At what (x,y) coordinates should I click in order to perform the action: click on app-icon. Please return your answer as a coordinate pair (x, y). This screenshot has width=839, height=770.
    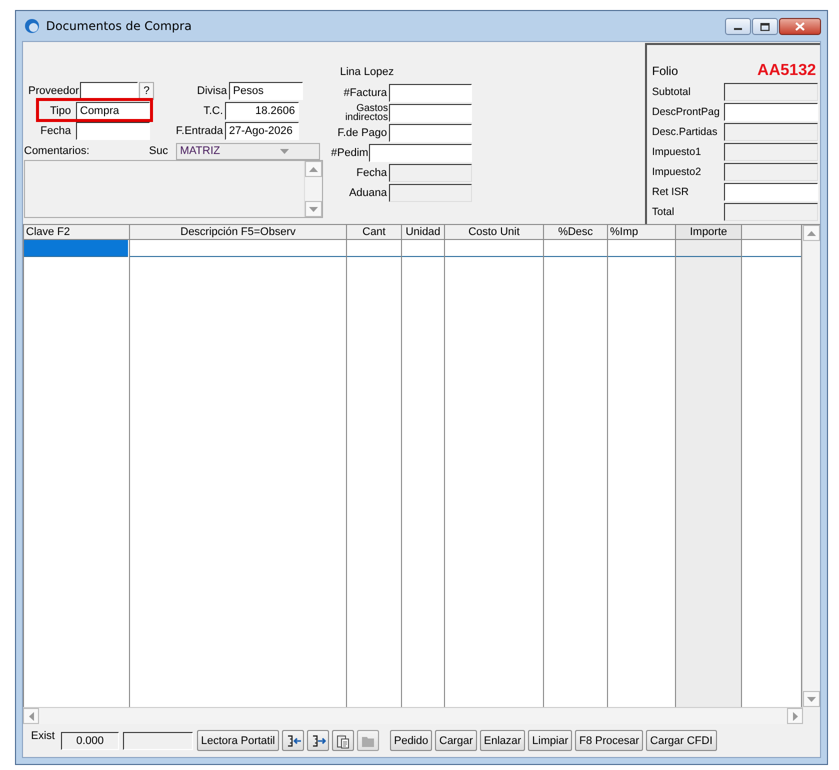
    Looking at the image, I should click on (32, 26).